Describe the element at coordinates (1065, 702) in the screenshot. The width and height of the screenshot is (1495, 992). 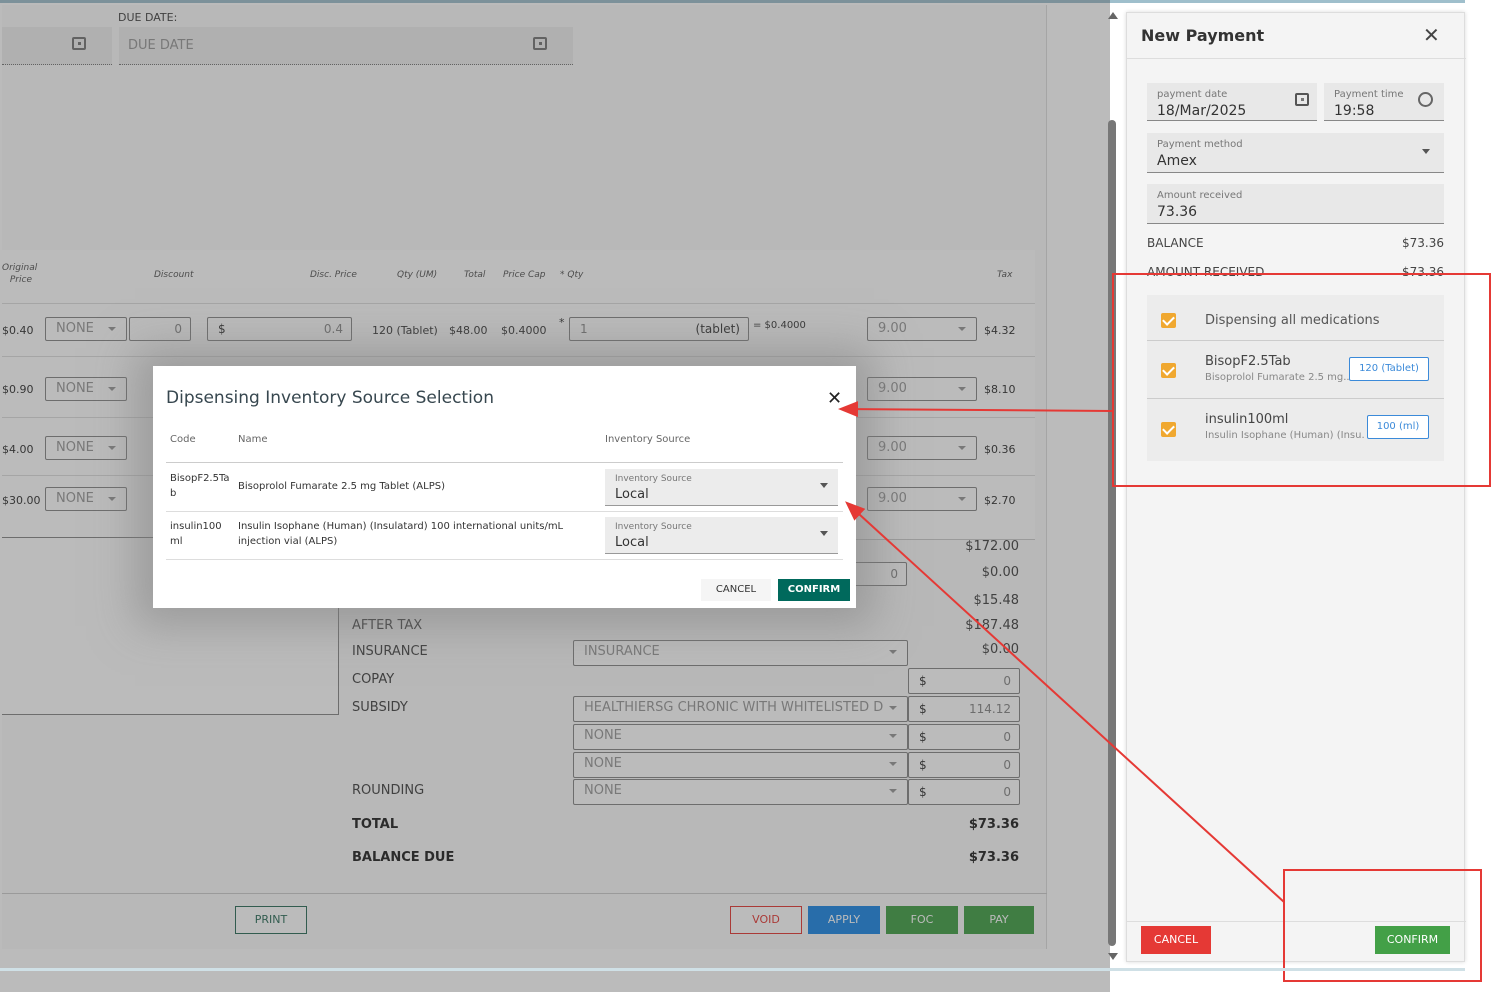
I see `arrow-to-dialog-select` at that location.